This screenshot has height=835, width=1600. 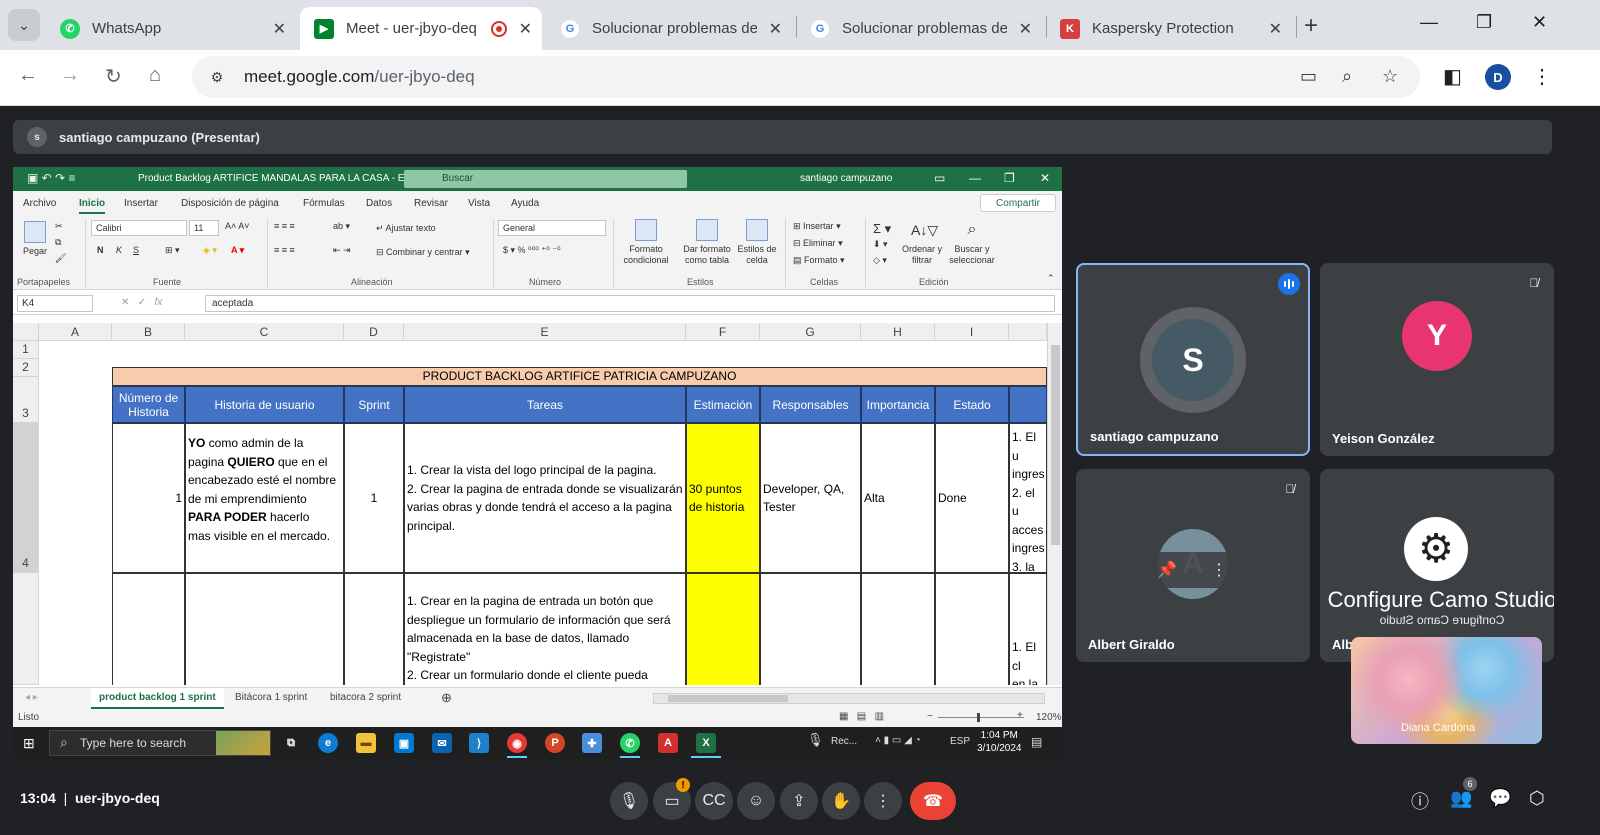 I want to click on pin-icon: 📌, so click(x=1167, y=570).